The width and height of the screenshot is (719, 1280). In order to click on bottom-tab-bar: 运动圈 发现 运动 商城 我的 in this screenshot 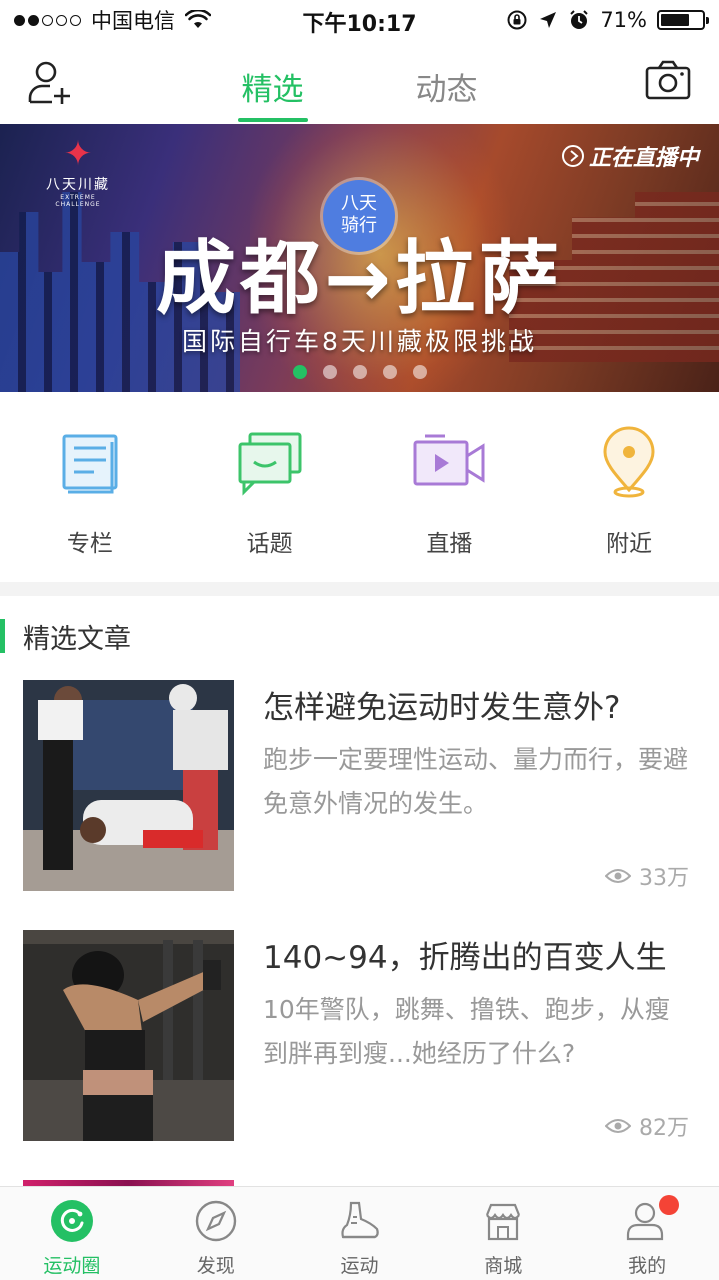, I will do `click(359, 1233)`.